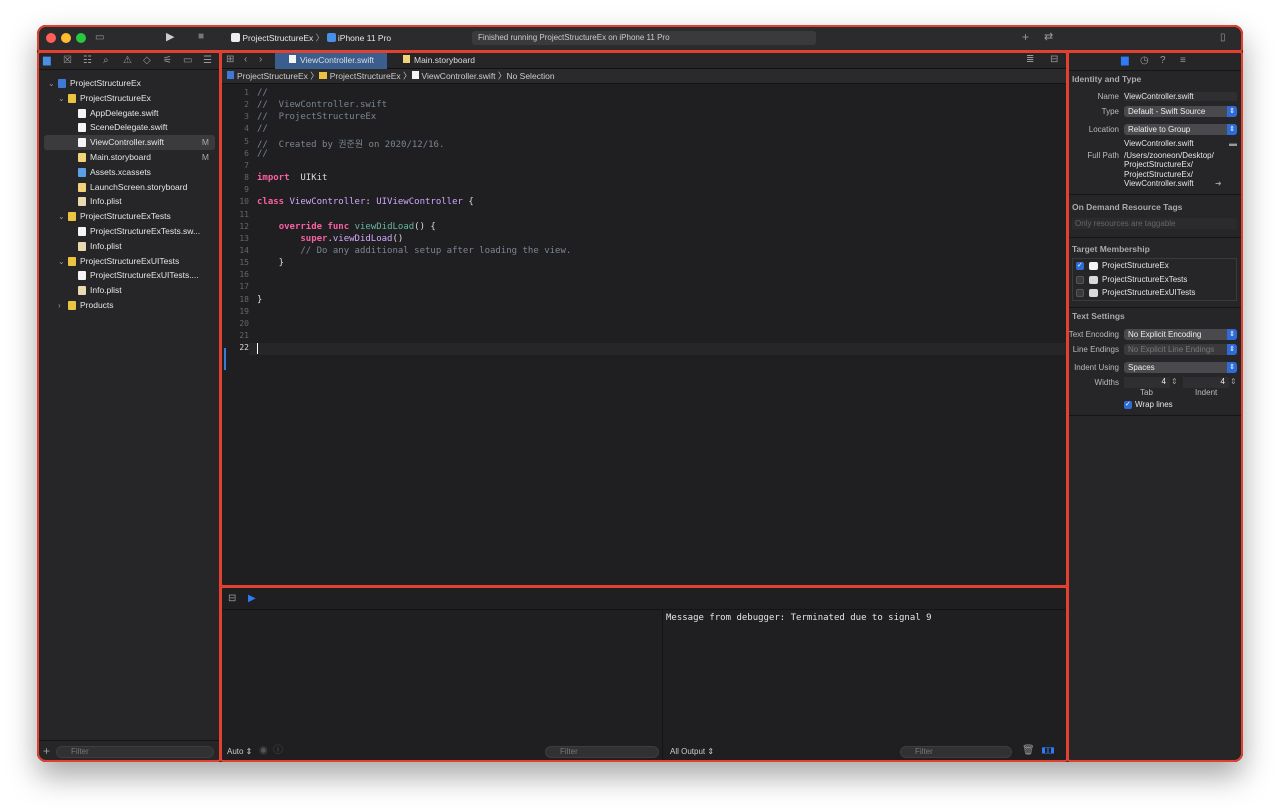 The height and width of the screenshot is (811, 1280). What do you see at coordinates (1180, 367) in the screenshot?
I see `indent-popup: Spaces` at bounding box center [1180, 367].